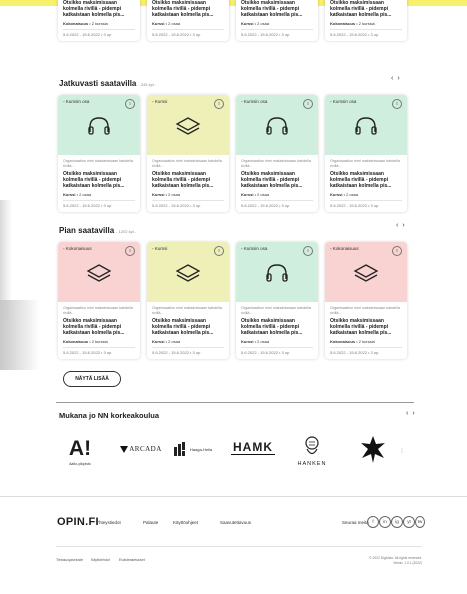 This screenshot has width=467, height=594. Describe the element at coordinates (312, 463) in the screenshot. I see `hanken-logo-text: HANKEN` at that location.